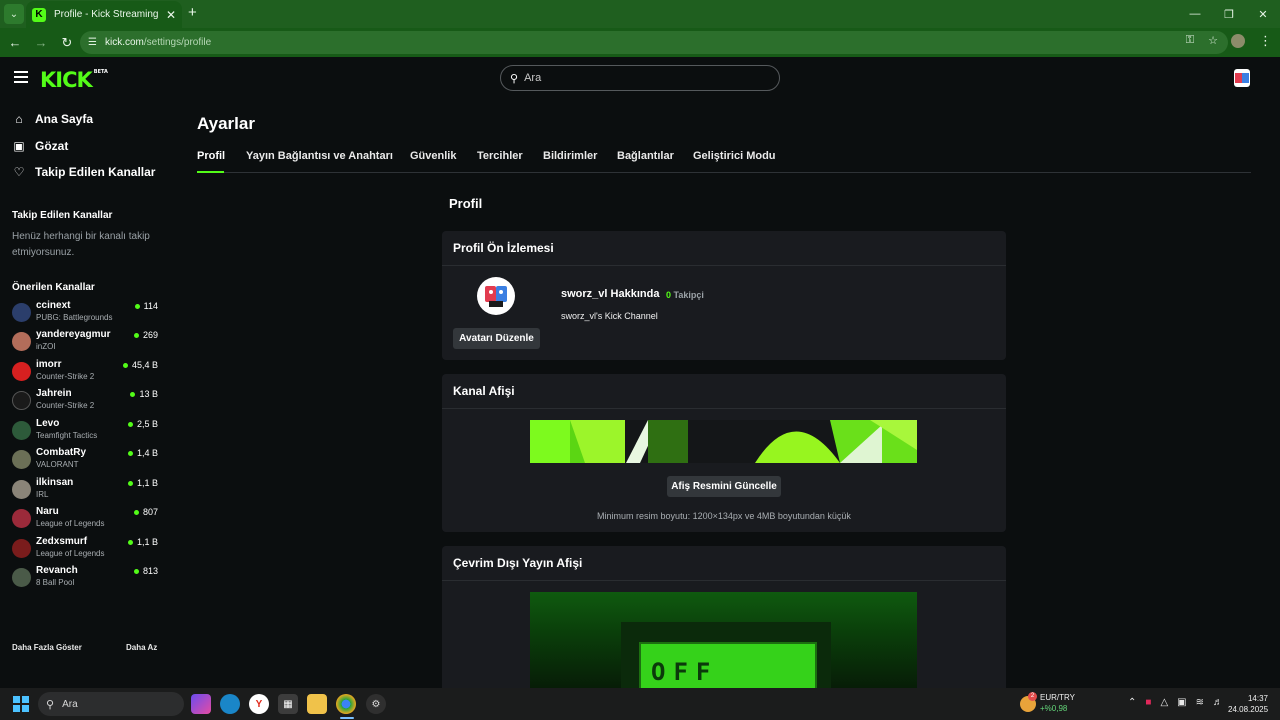  Describe the element at coordinates (724, 563) in the screenshot. I see `card-header: Çevrim Dışı Yayın Afişi` at that location.